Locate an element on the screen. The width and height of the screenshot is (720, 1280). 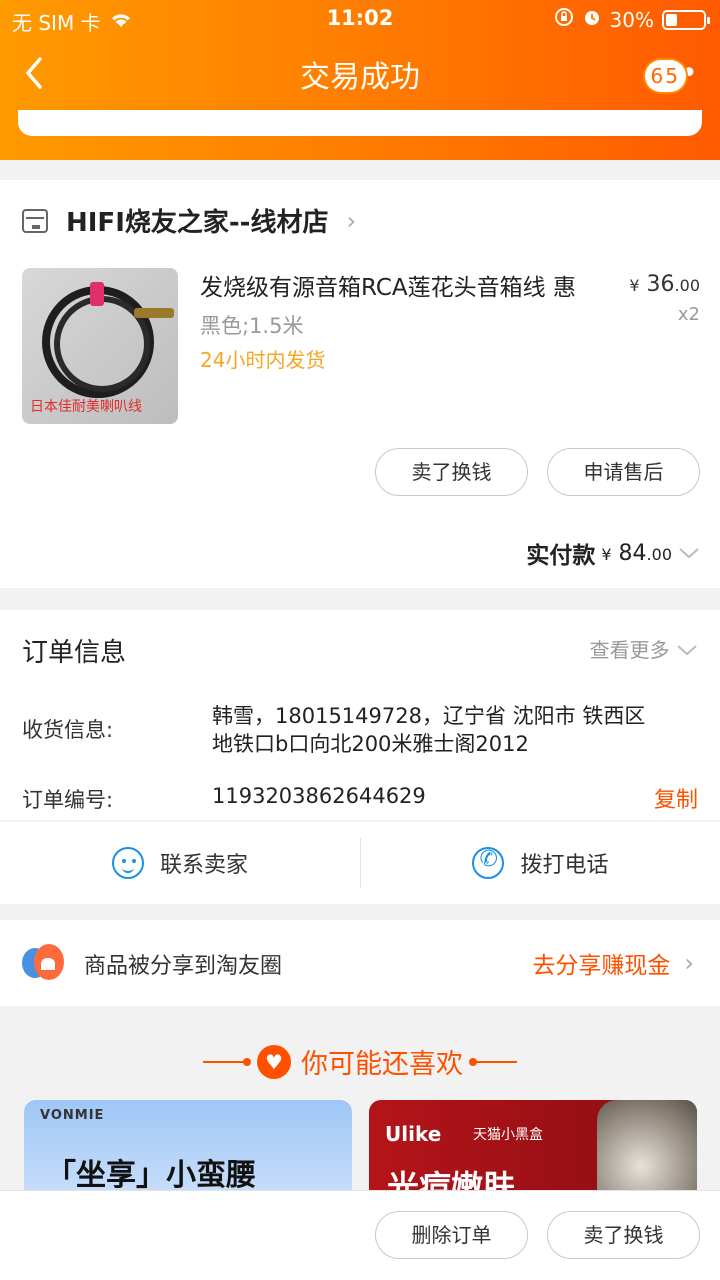
call-button: 拨打电话 is located at coordinates (540, 863).